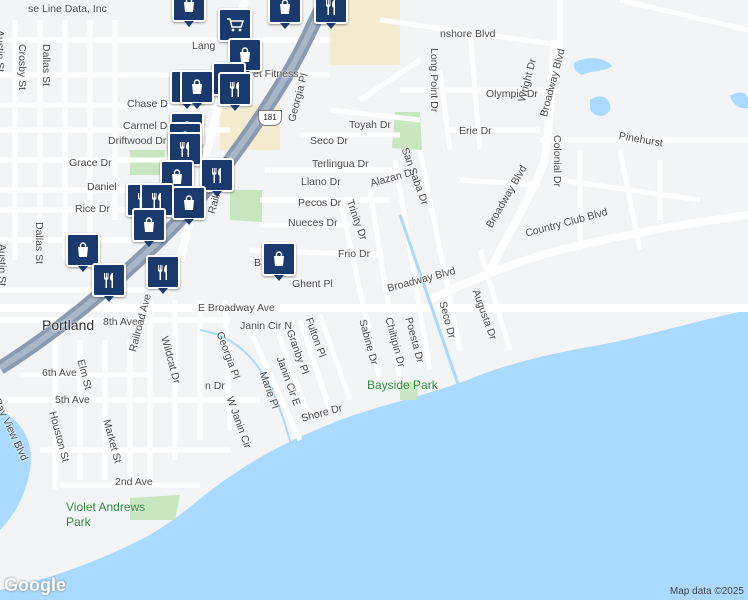 The height and width of the screenshot is (600, 748). I want to click on park-label-violet-andrews: Violet Andrews Park, so click(111, 515).